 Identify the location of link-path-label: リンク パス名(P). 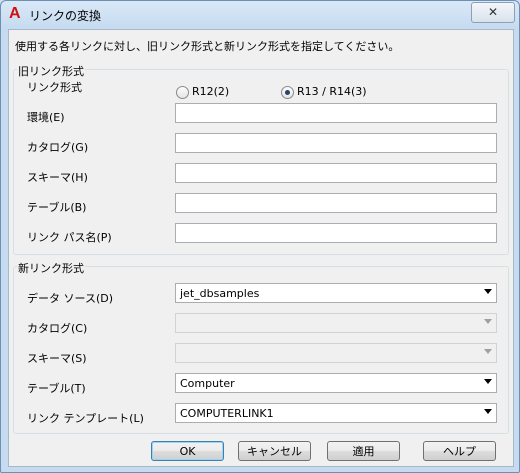
(69, 237).